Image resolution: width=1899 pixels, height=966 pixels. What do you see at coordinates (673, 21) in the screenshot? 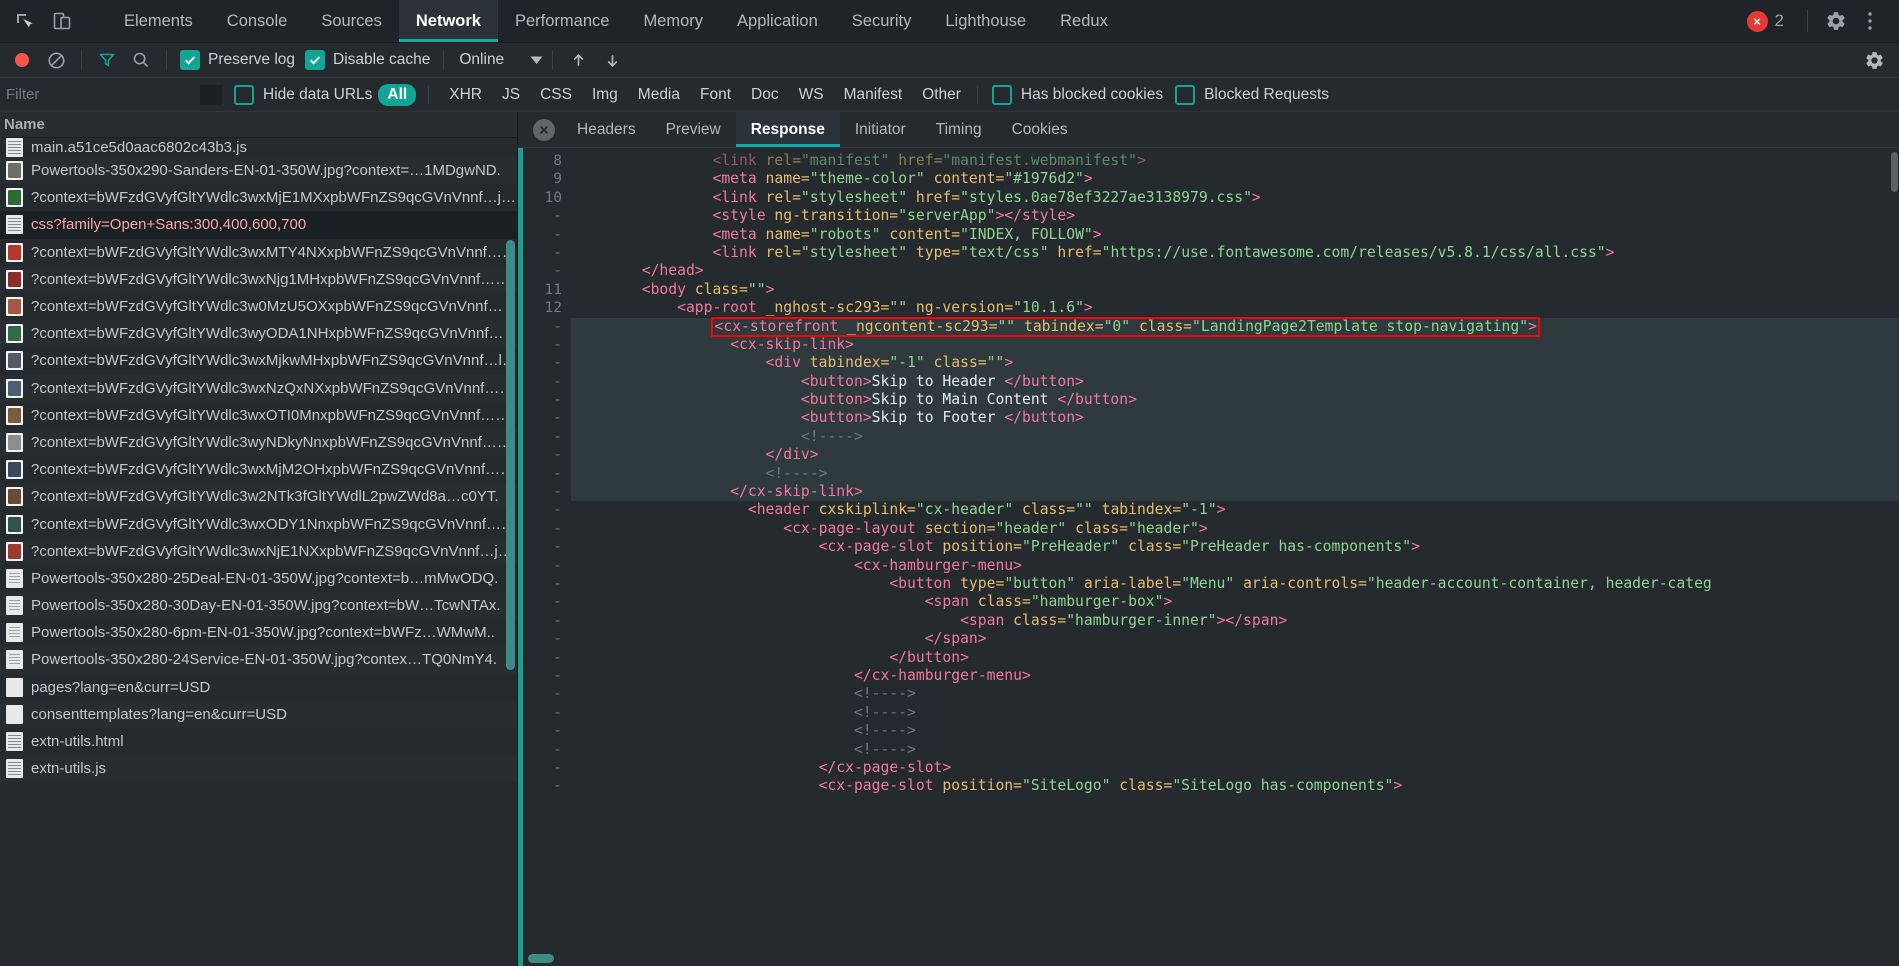
I see `tab-memory: Memory` at bounding box center [673, 21].